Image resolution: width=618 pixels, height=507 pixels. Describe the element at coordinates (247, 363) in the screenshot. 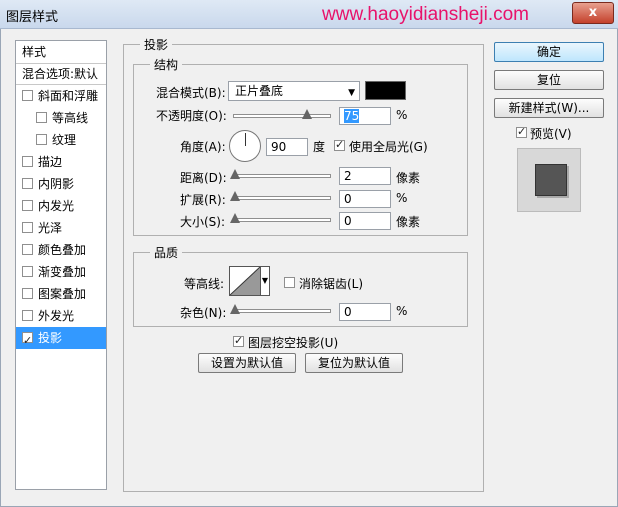

I see `make-default-button: 设置为默认值` at that location.